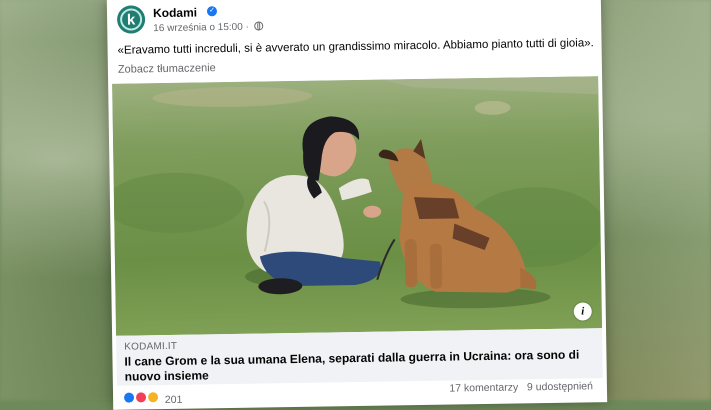 This screenshot has height=410, width=711. What do you see at coordinates (521, 387) in the screenshot?
I see `engagement-counts: 17 komentarzy 9 udostępnień` at bounding box center [521, 387].